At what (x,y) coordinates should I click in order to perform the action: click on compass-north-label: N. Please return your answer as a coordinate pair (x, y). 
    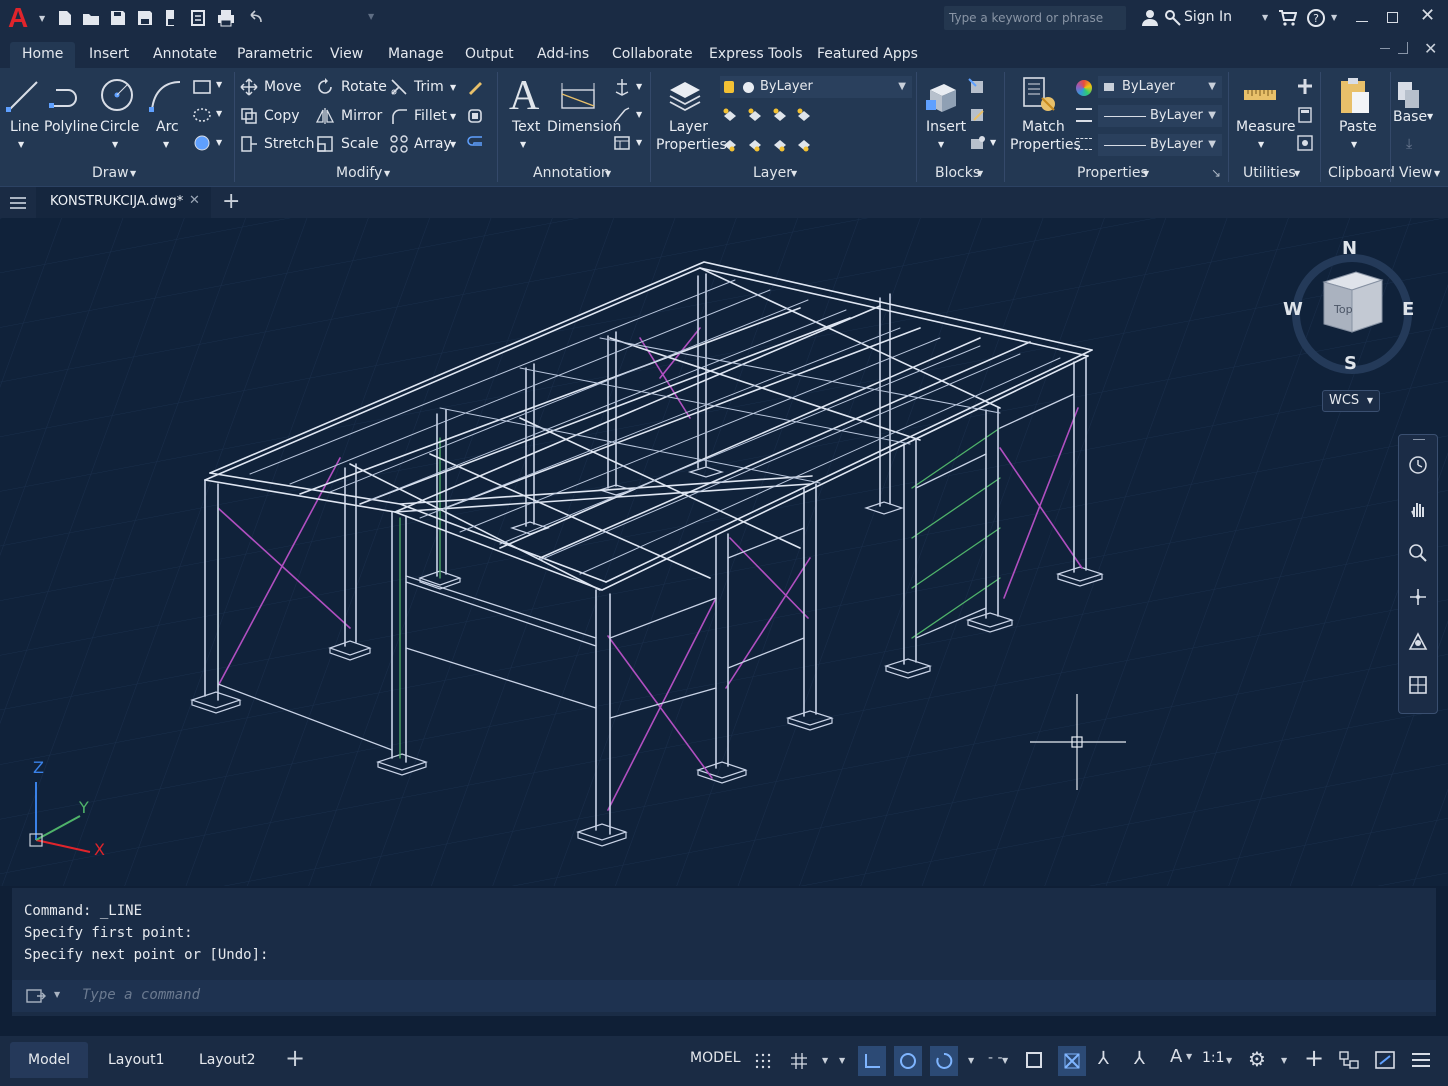
    Looking at the image, I should click on (1349, 248).